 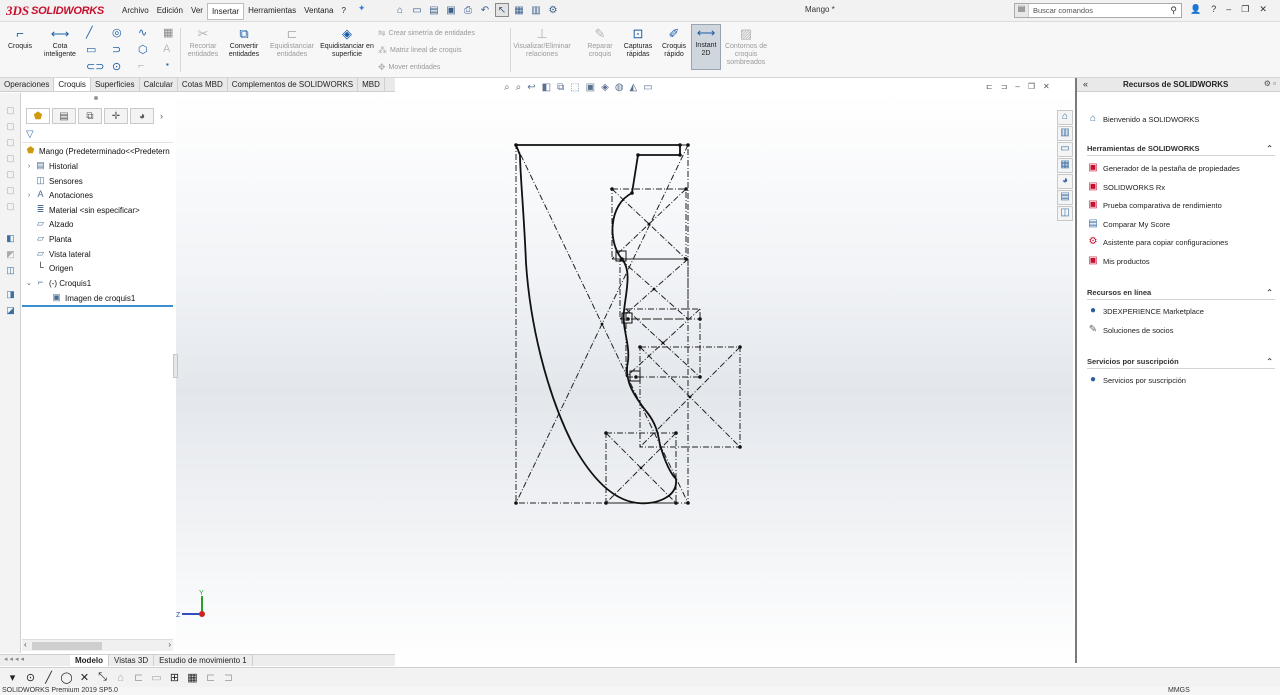 I want to click on viewport-expand-icon: ⊐, so click(x=1004, y=86).